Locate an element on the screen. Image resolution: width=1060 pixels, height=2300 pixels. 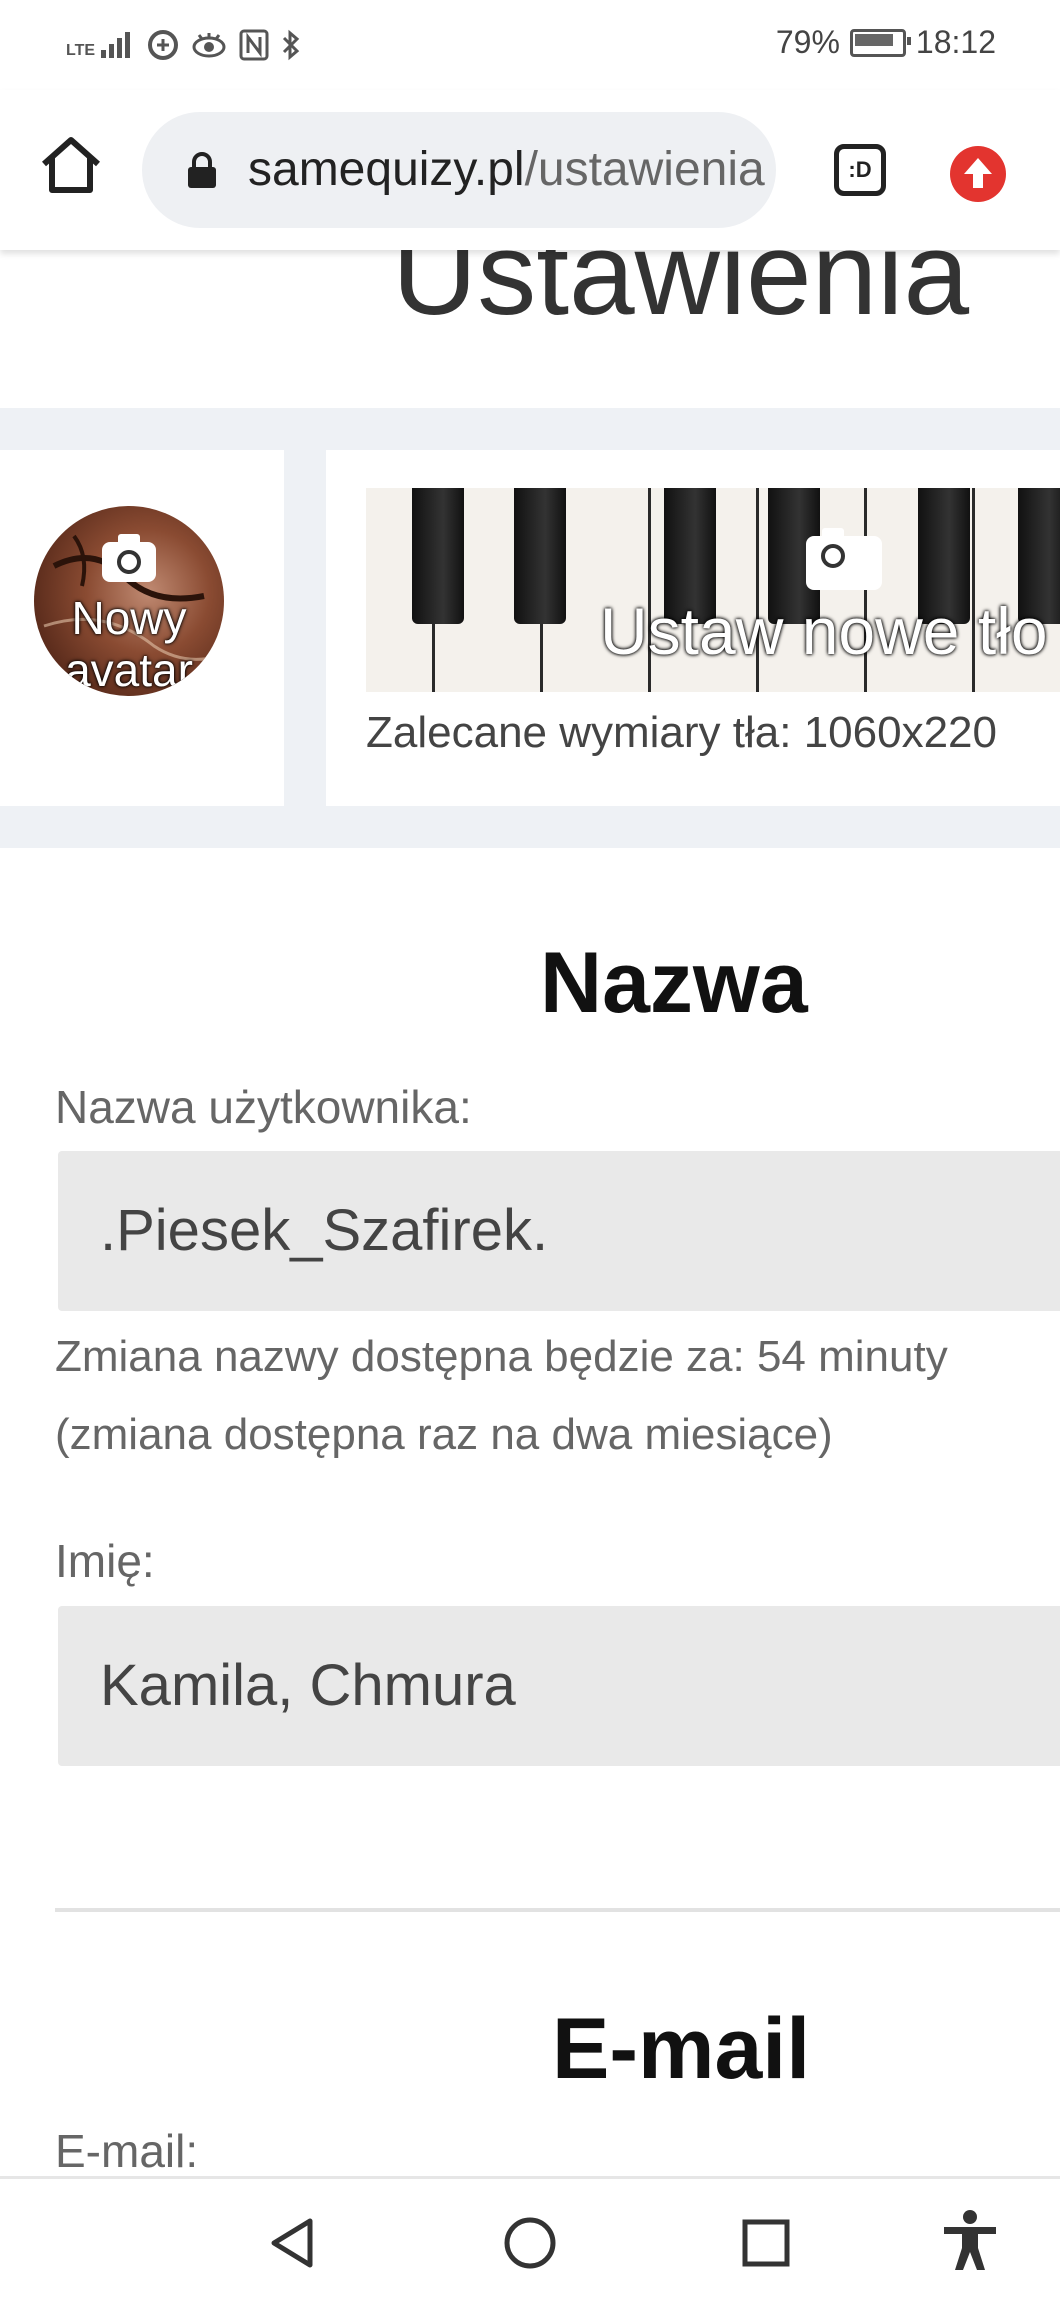
username-value: .Piesek_Szafirek. is located at coordinates (324, 1230).